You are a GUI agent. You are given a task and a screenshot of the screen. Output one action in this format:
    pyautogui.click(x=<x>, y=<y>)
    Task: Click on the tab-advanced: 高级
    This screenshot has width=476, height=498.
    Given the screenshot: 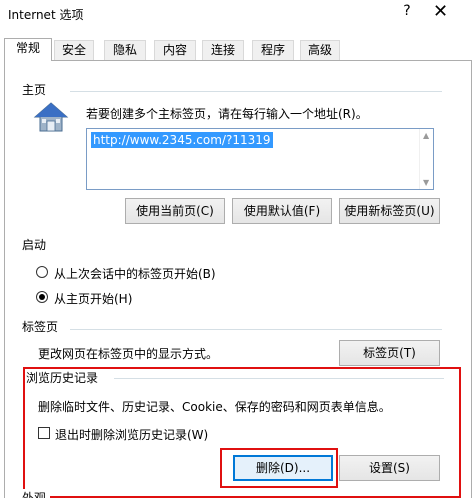 What is the action you would take?
    pyautogui.click(x=320, y=50)
    